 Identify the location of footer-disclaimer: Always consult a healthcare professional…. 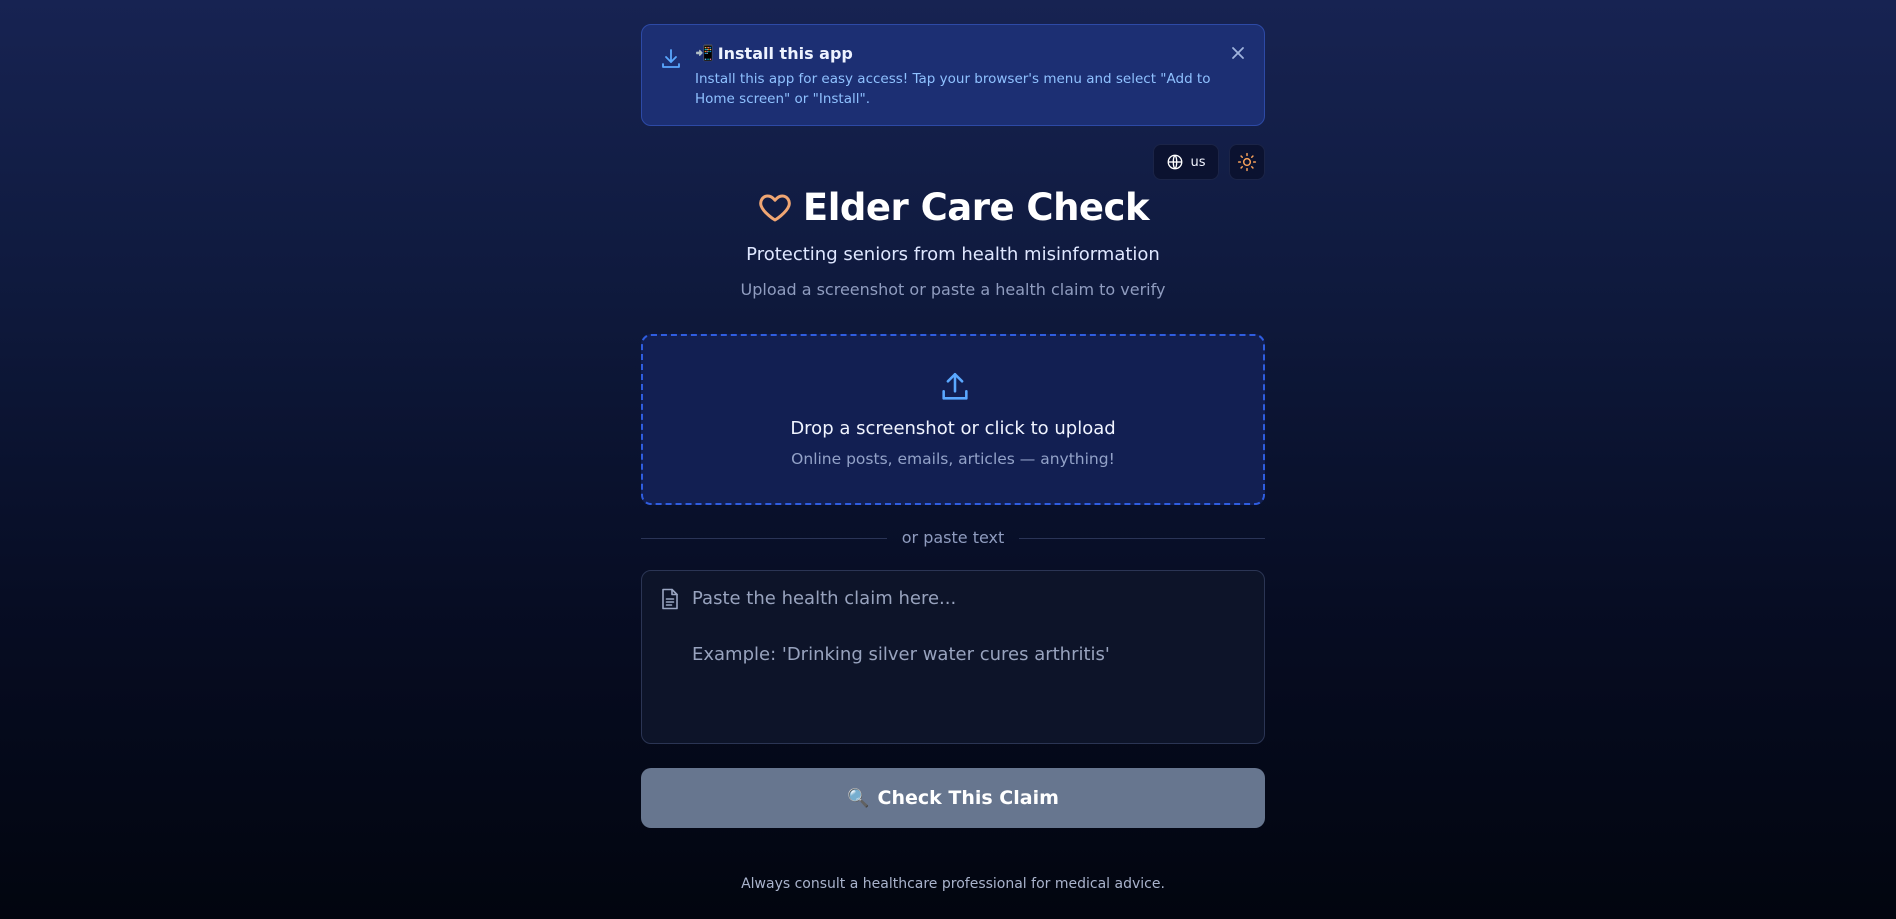
(953, 884).